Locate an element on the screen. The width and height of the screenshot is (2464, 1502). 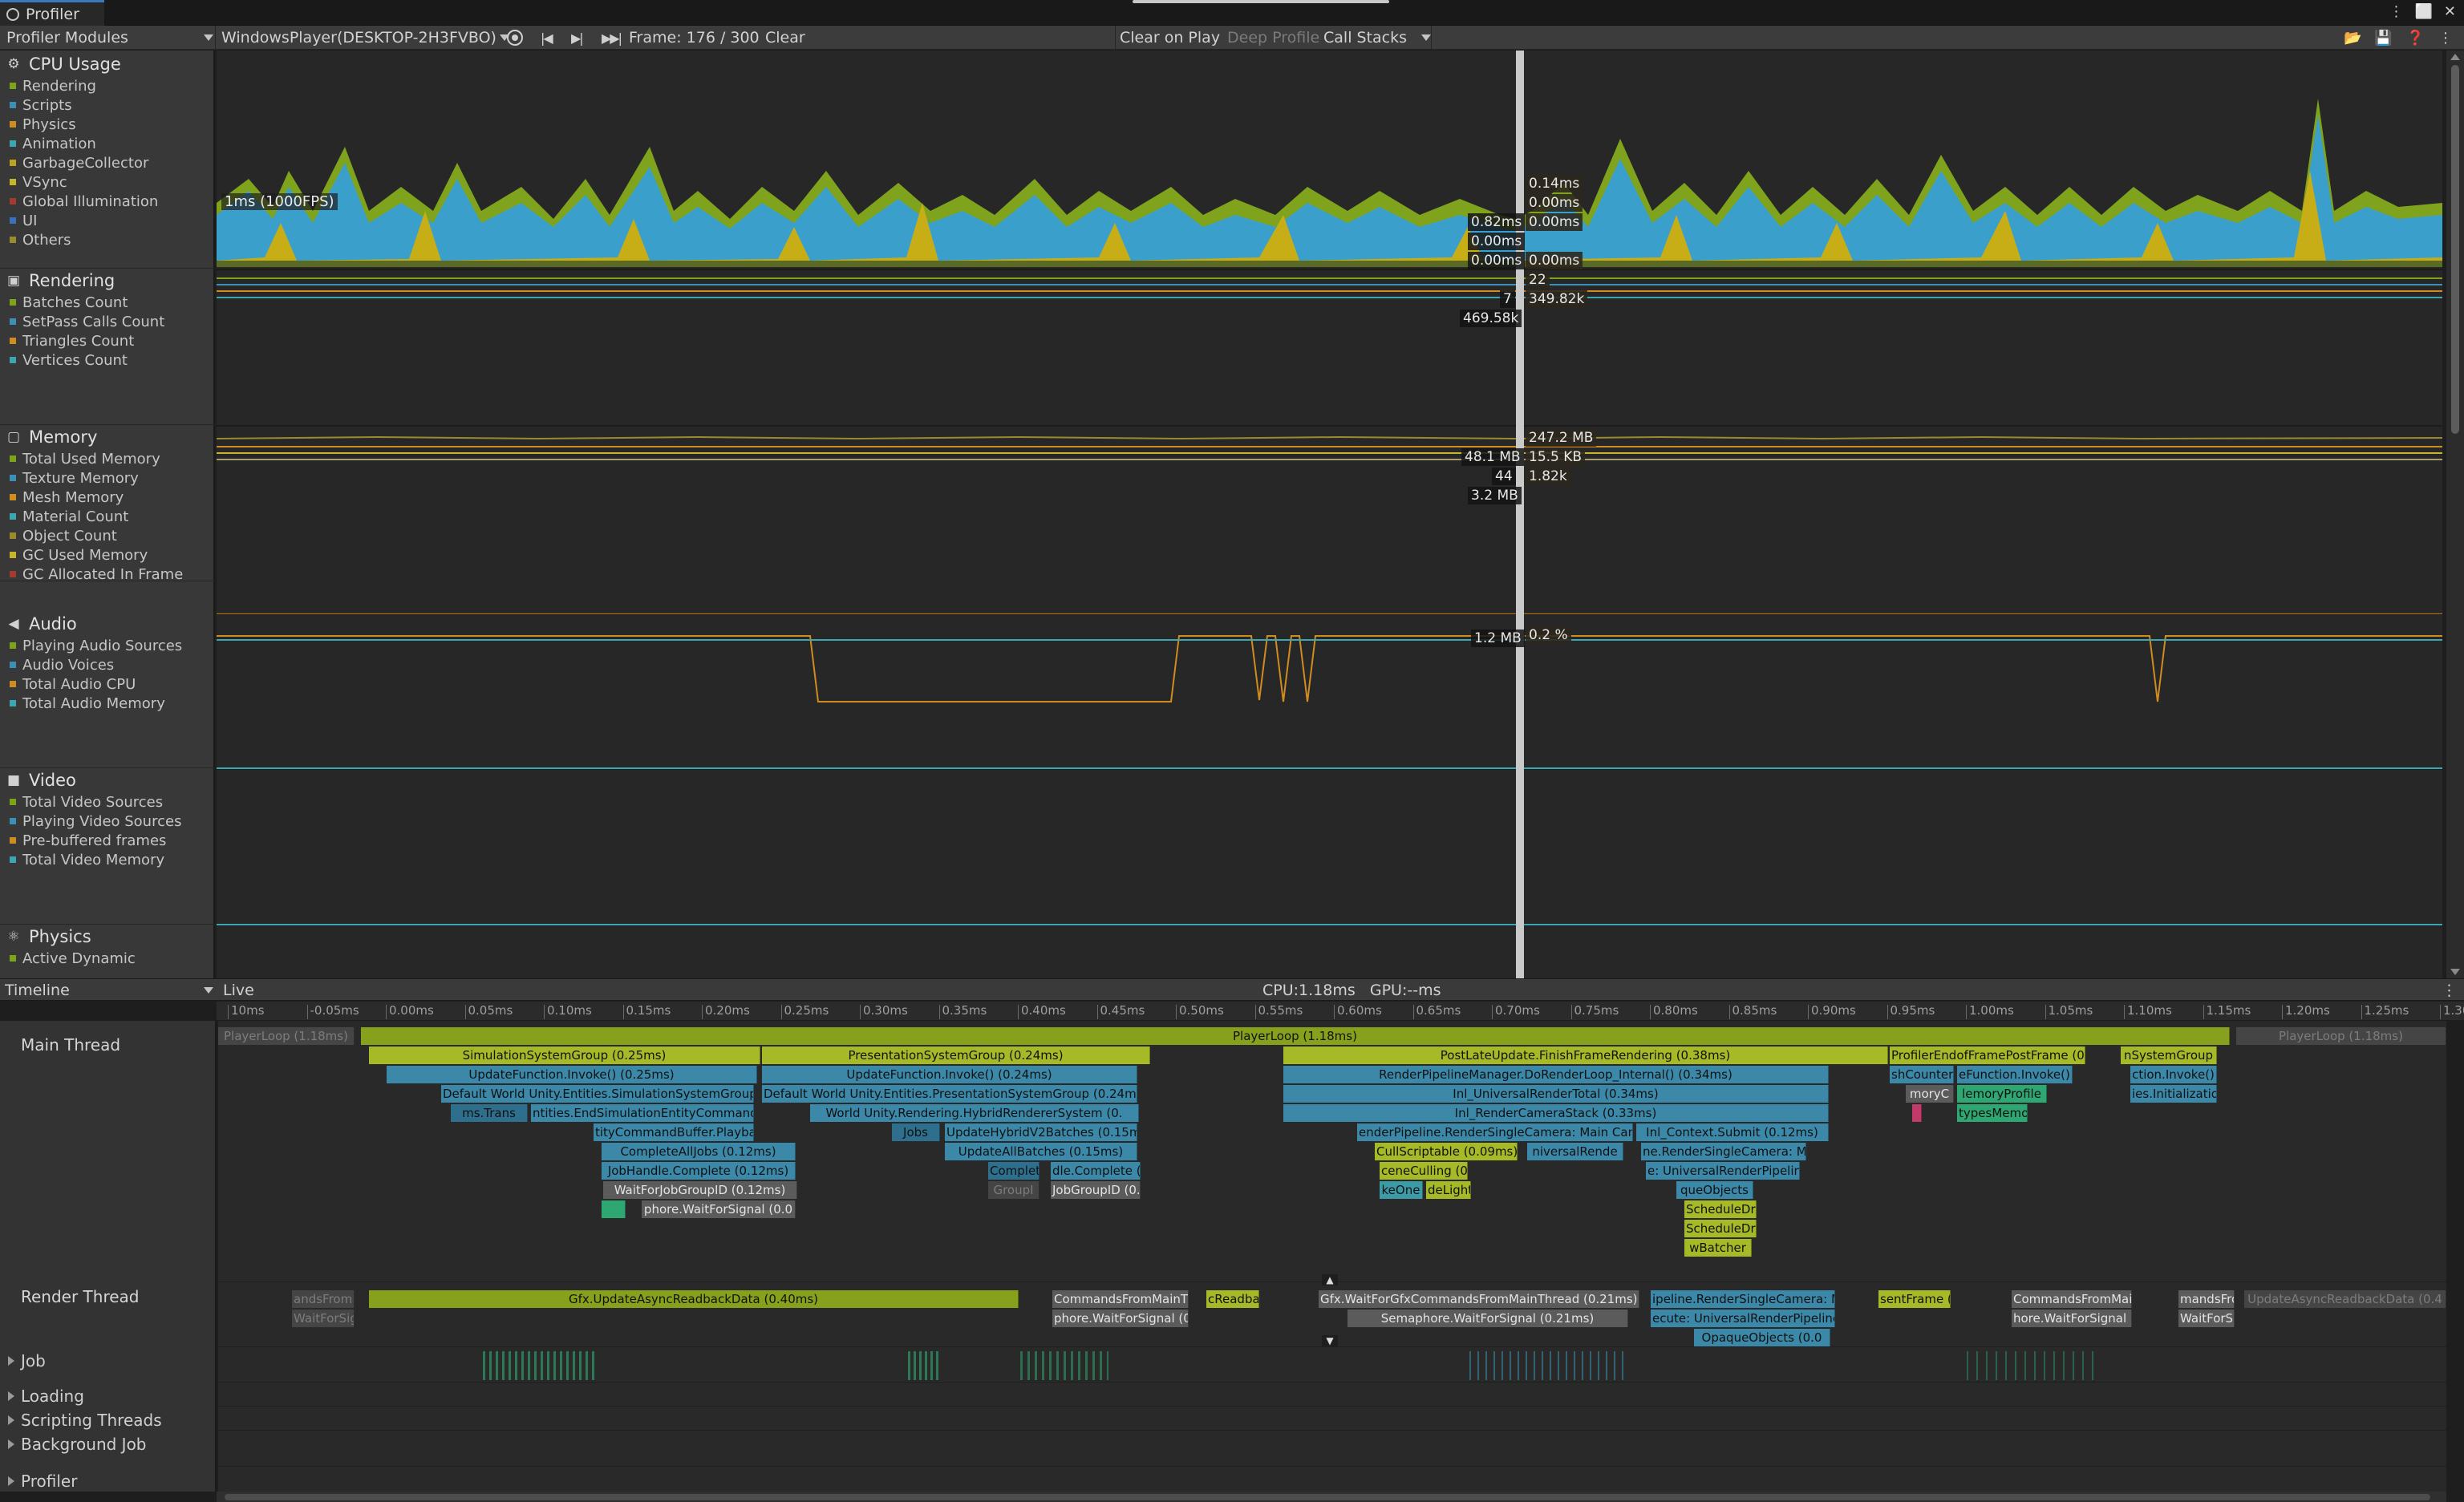
timeline-sample: eFunction.Invoke() (0. is located at coordinates (2015, 1074).